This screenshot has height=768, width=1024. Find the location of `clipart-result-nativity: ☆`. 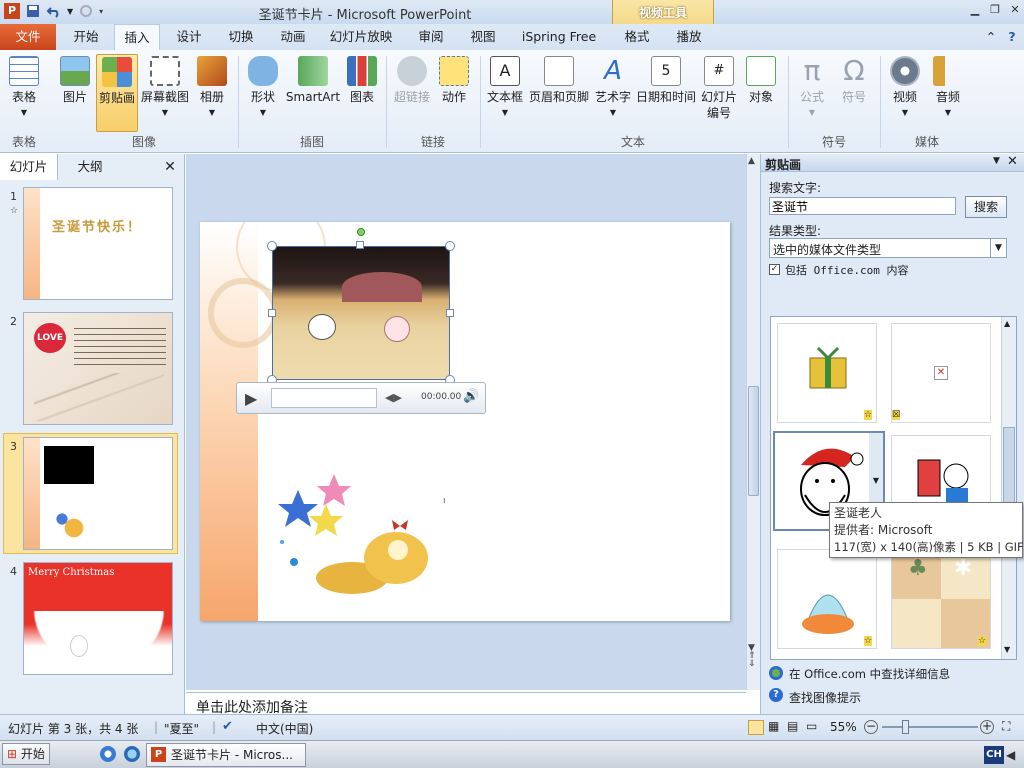

clipart-result-nativity: ☆ is located at coordinates (827, 599).